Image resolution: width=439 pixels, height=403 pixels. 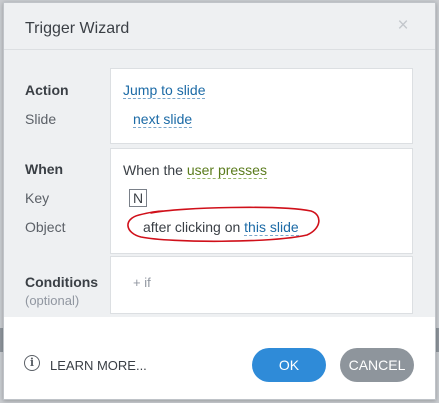 I want to click on object-label: Object, so click(x=45, y=227).